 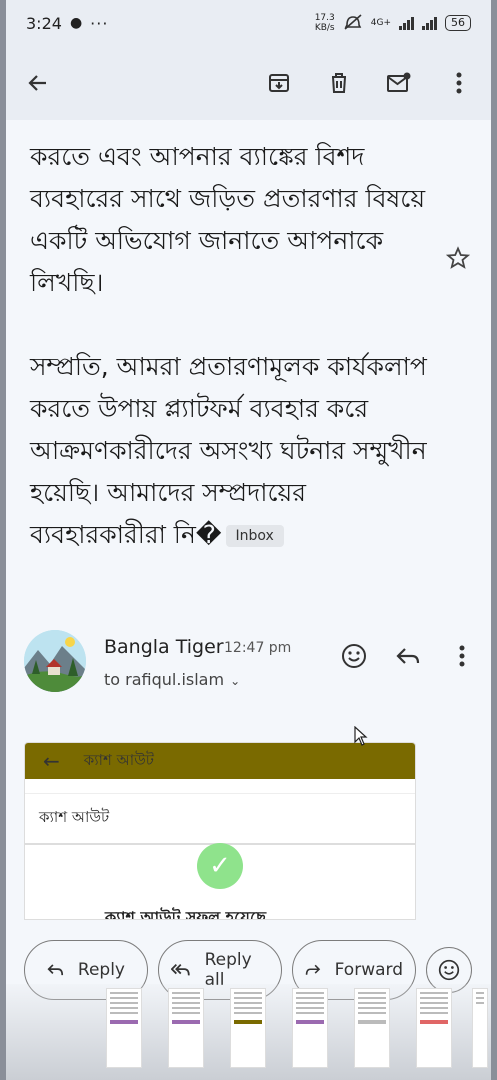 I want to click on attachment-header-title: ক্যাশ আউট, so click(x=118, y=759).